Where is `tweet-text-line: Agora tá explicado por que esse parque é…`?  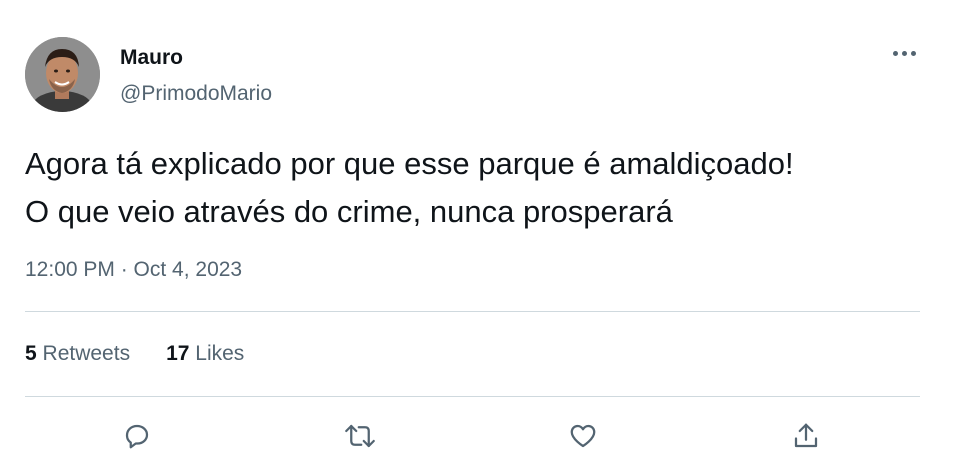 tweet-text-line: Agora tá explicado por que esse parque é… is located at coordinates (409, 163).